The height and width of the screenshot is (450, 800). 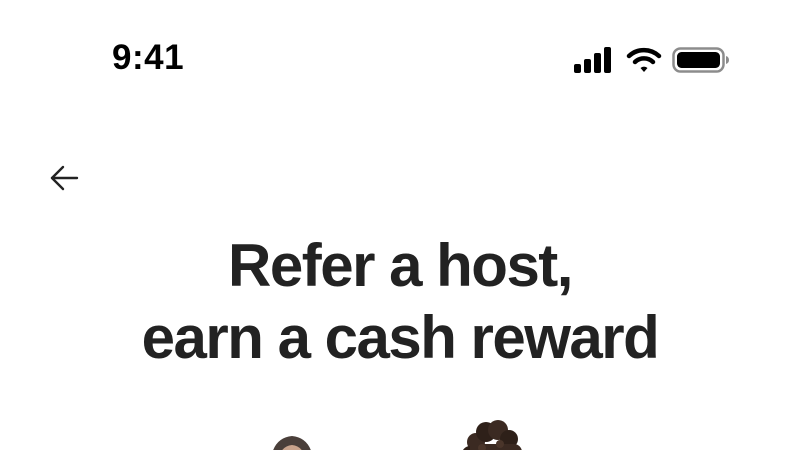 I want to click on wifi-icon, so click(x=644, y=59).